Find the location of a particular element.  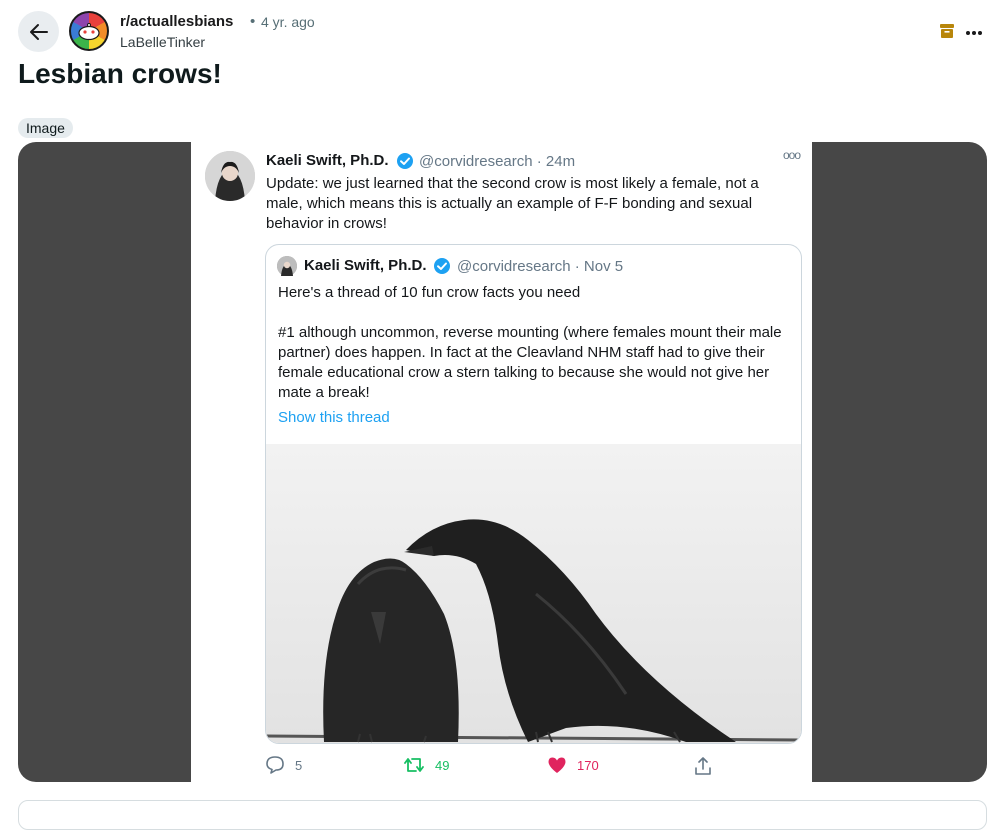

tweet-author-name: Kaeli Swift, Ph.D. is located at coordinates (327, 160).